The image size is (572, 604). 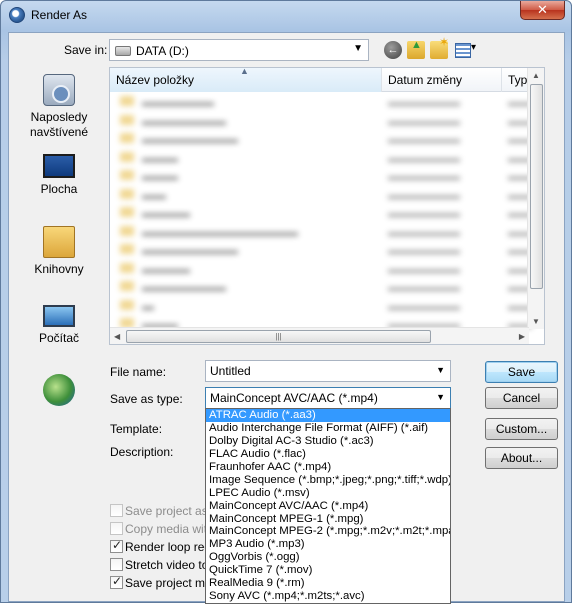 What do you see at coordinates (59, 269) in the screenshot?
I see `place-label: Knihovny` at bounding box center [59, 269].